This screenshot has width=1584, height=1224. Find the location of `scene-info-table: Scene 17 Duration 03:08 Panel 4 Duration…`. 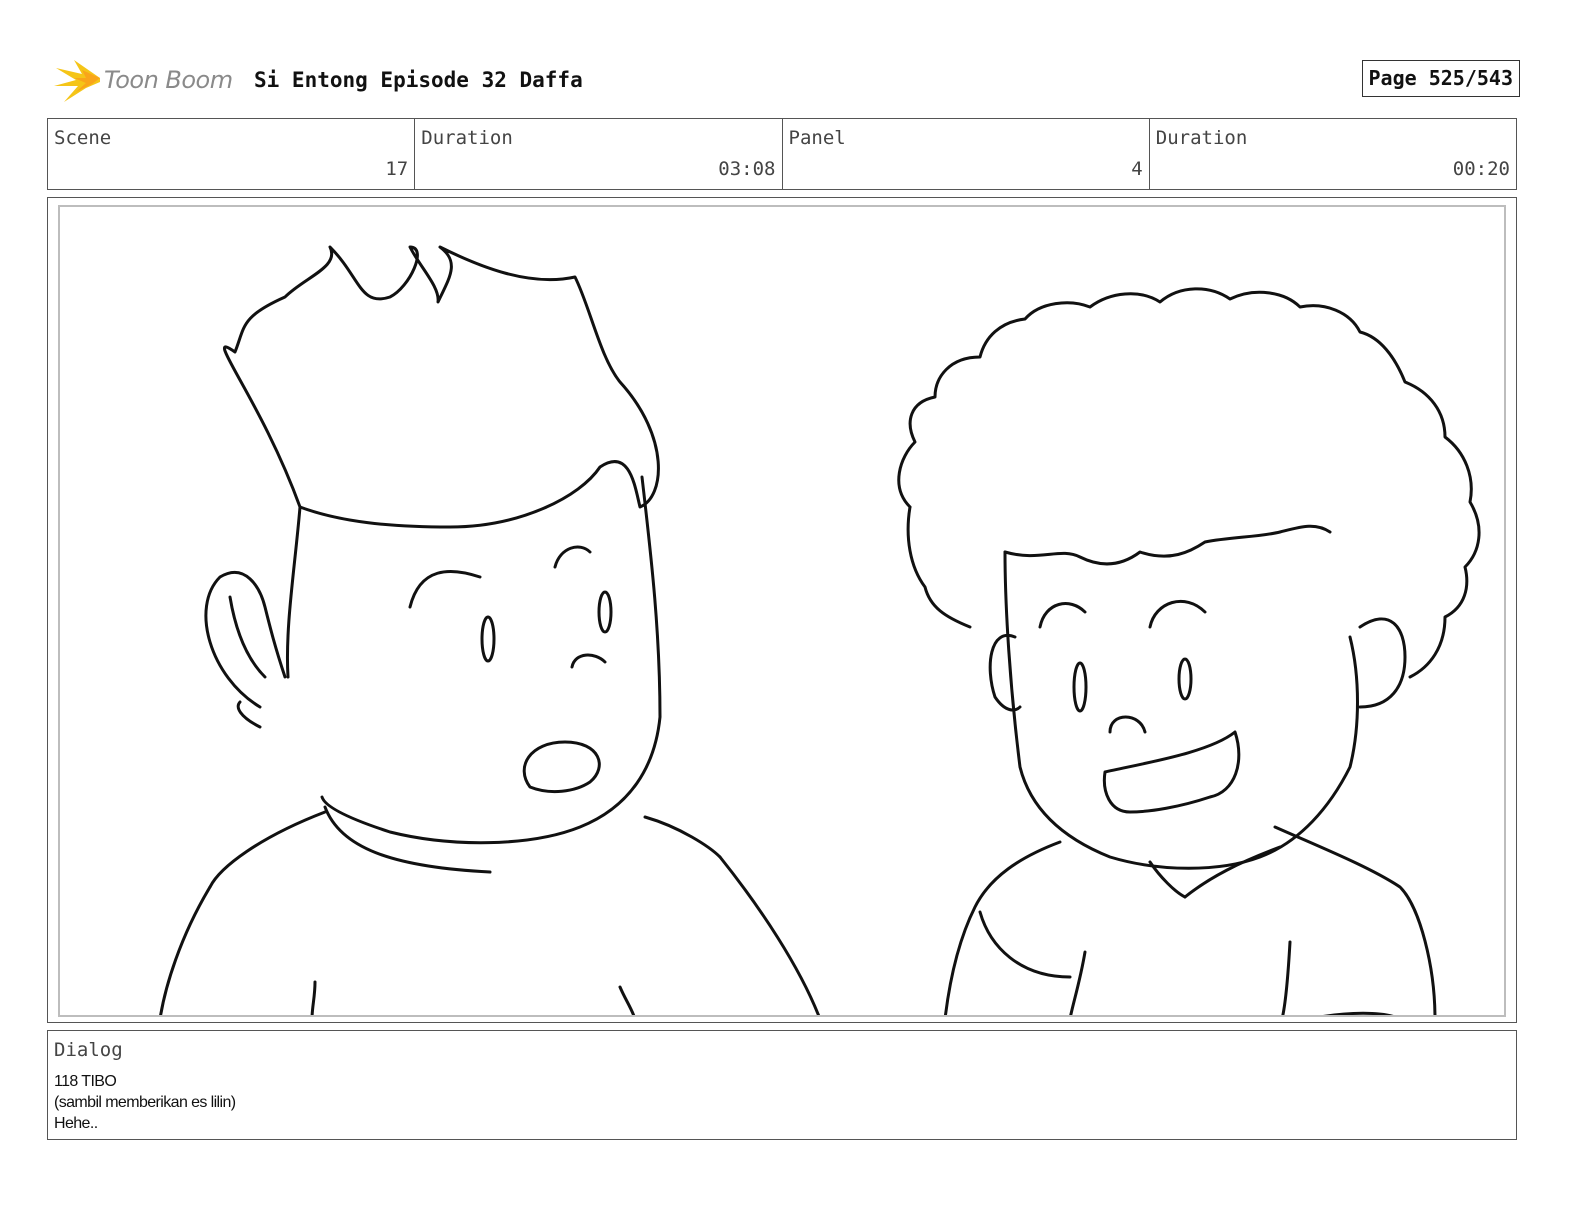

scene-info-table: Scene 17 Duration 03:08 Panel 4 Duration… is located at coordinates (782, 154).